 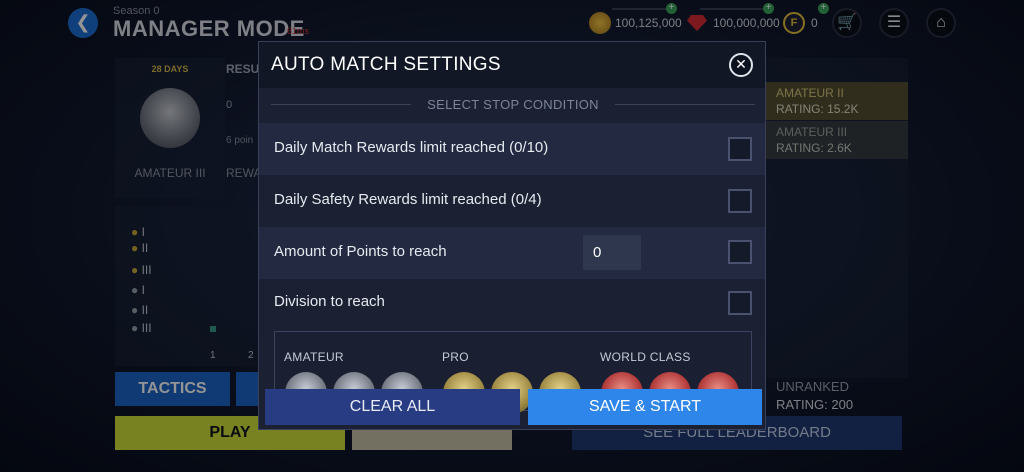 I want to click on condition-label: Amount of Points to reach, so click(x=360, y=251).